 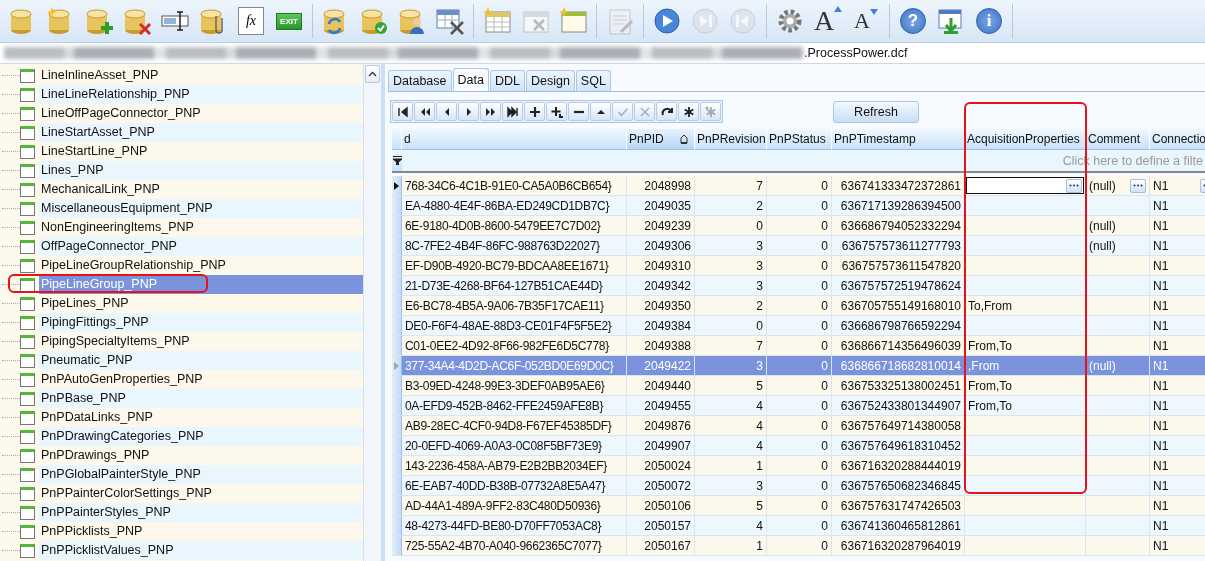 I want to click on scroll-up-button, so click(x=372, y=74).